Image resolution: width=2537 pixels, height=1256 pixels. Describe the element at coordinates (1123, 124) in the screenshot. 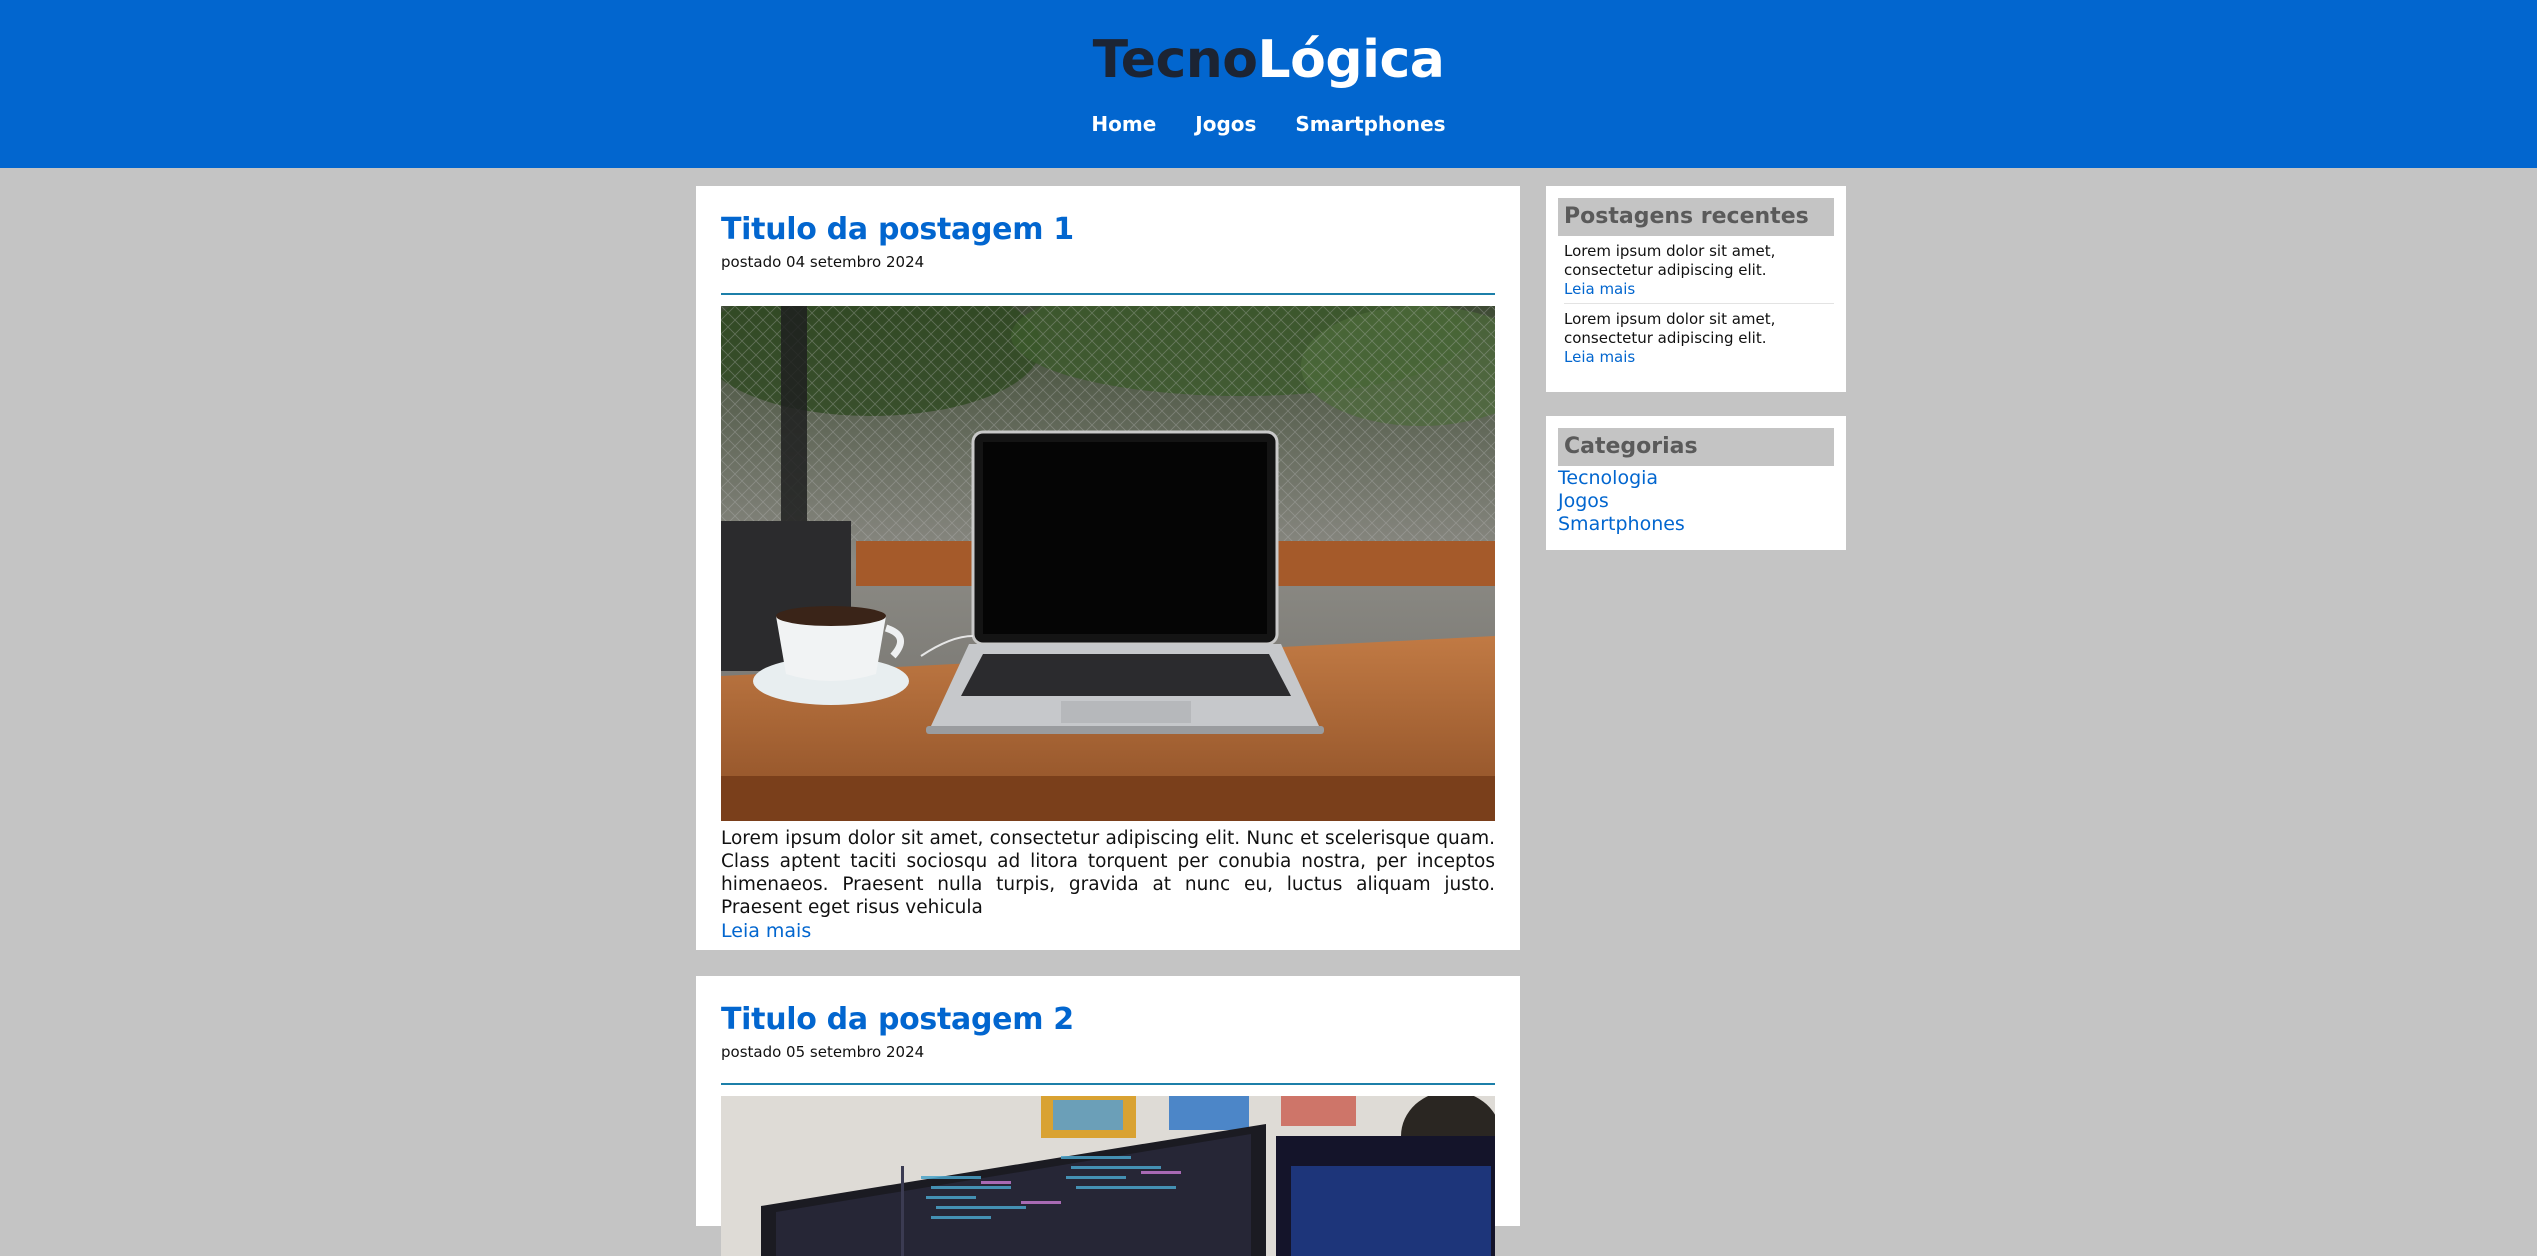

I see `nav-home: Home` at that location.